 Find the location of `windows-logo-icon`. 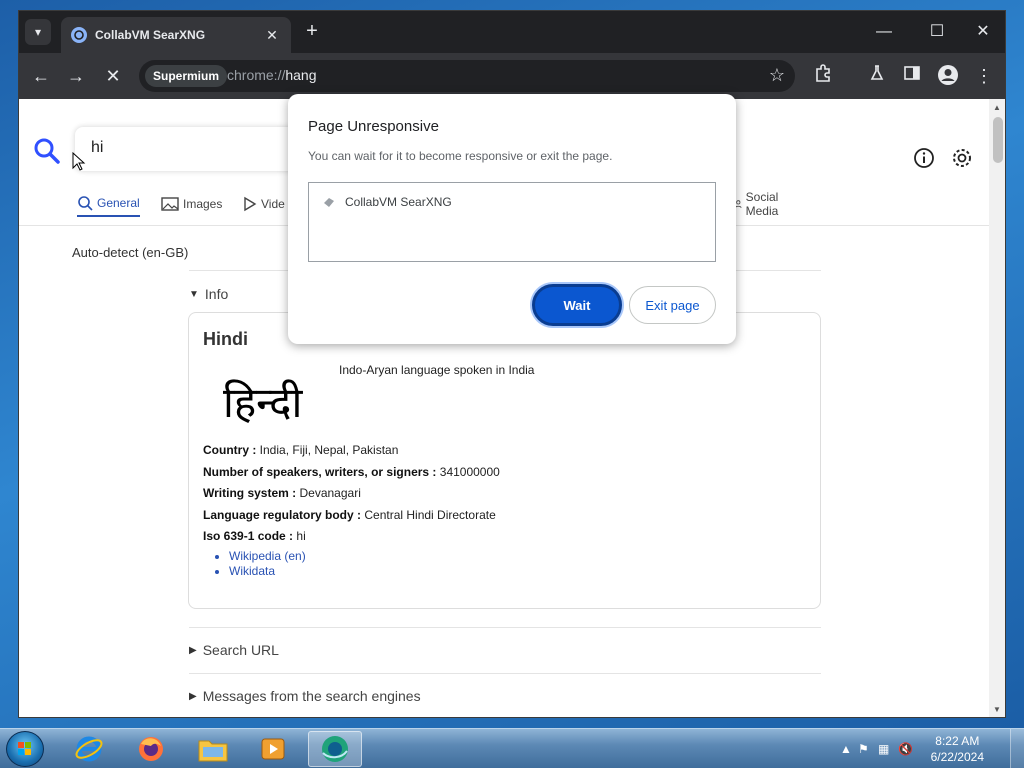

windows-logo-icon is located at coordinates (24, 748).